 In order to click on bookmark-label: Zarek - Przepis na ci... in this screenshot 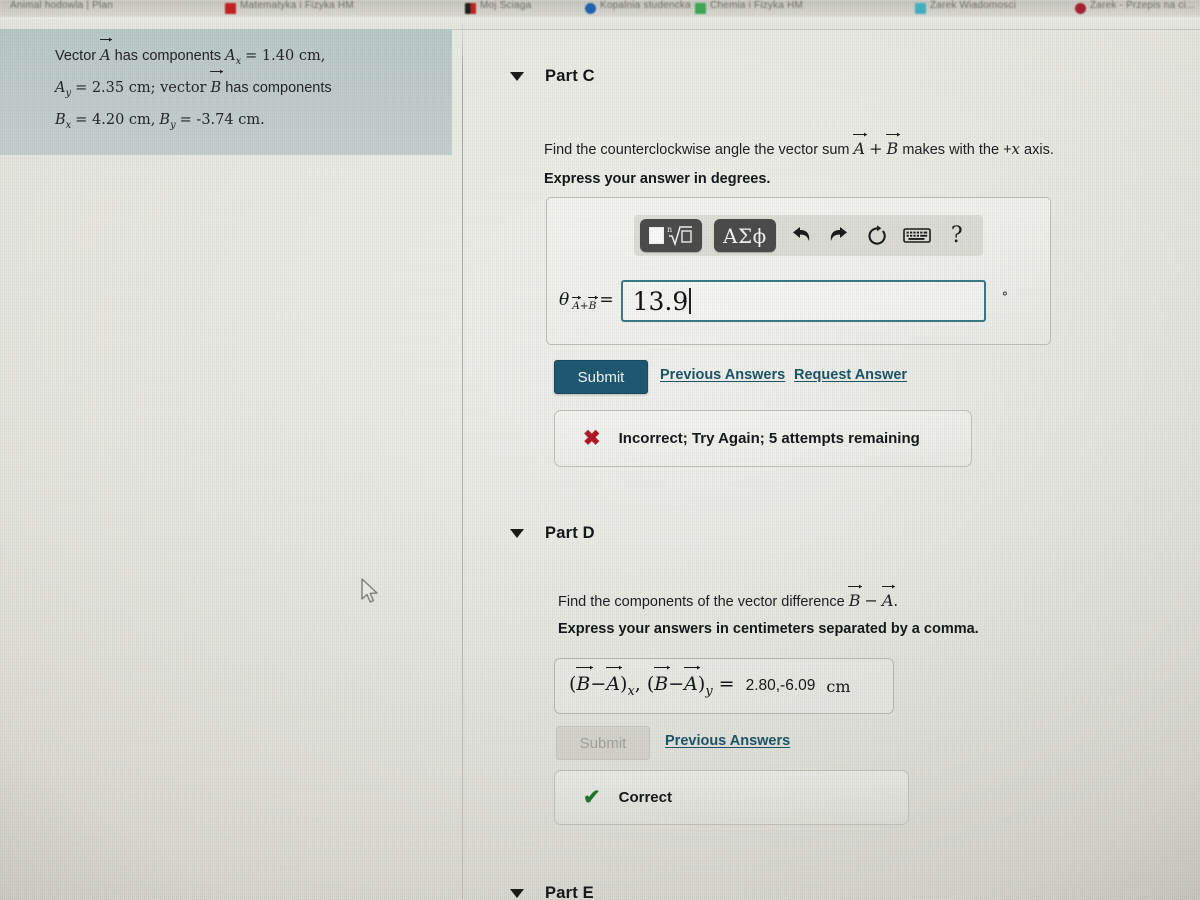, I will do `click(1142, 5)`.